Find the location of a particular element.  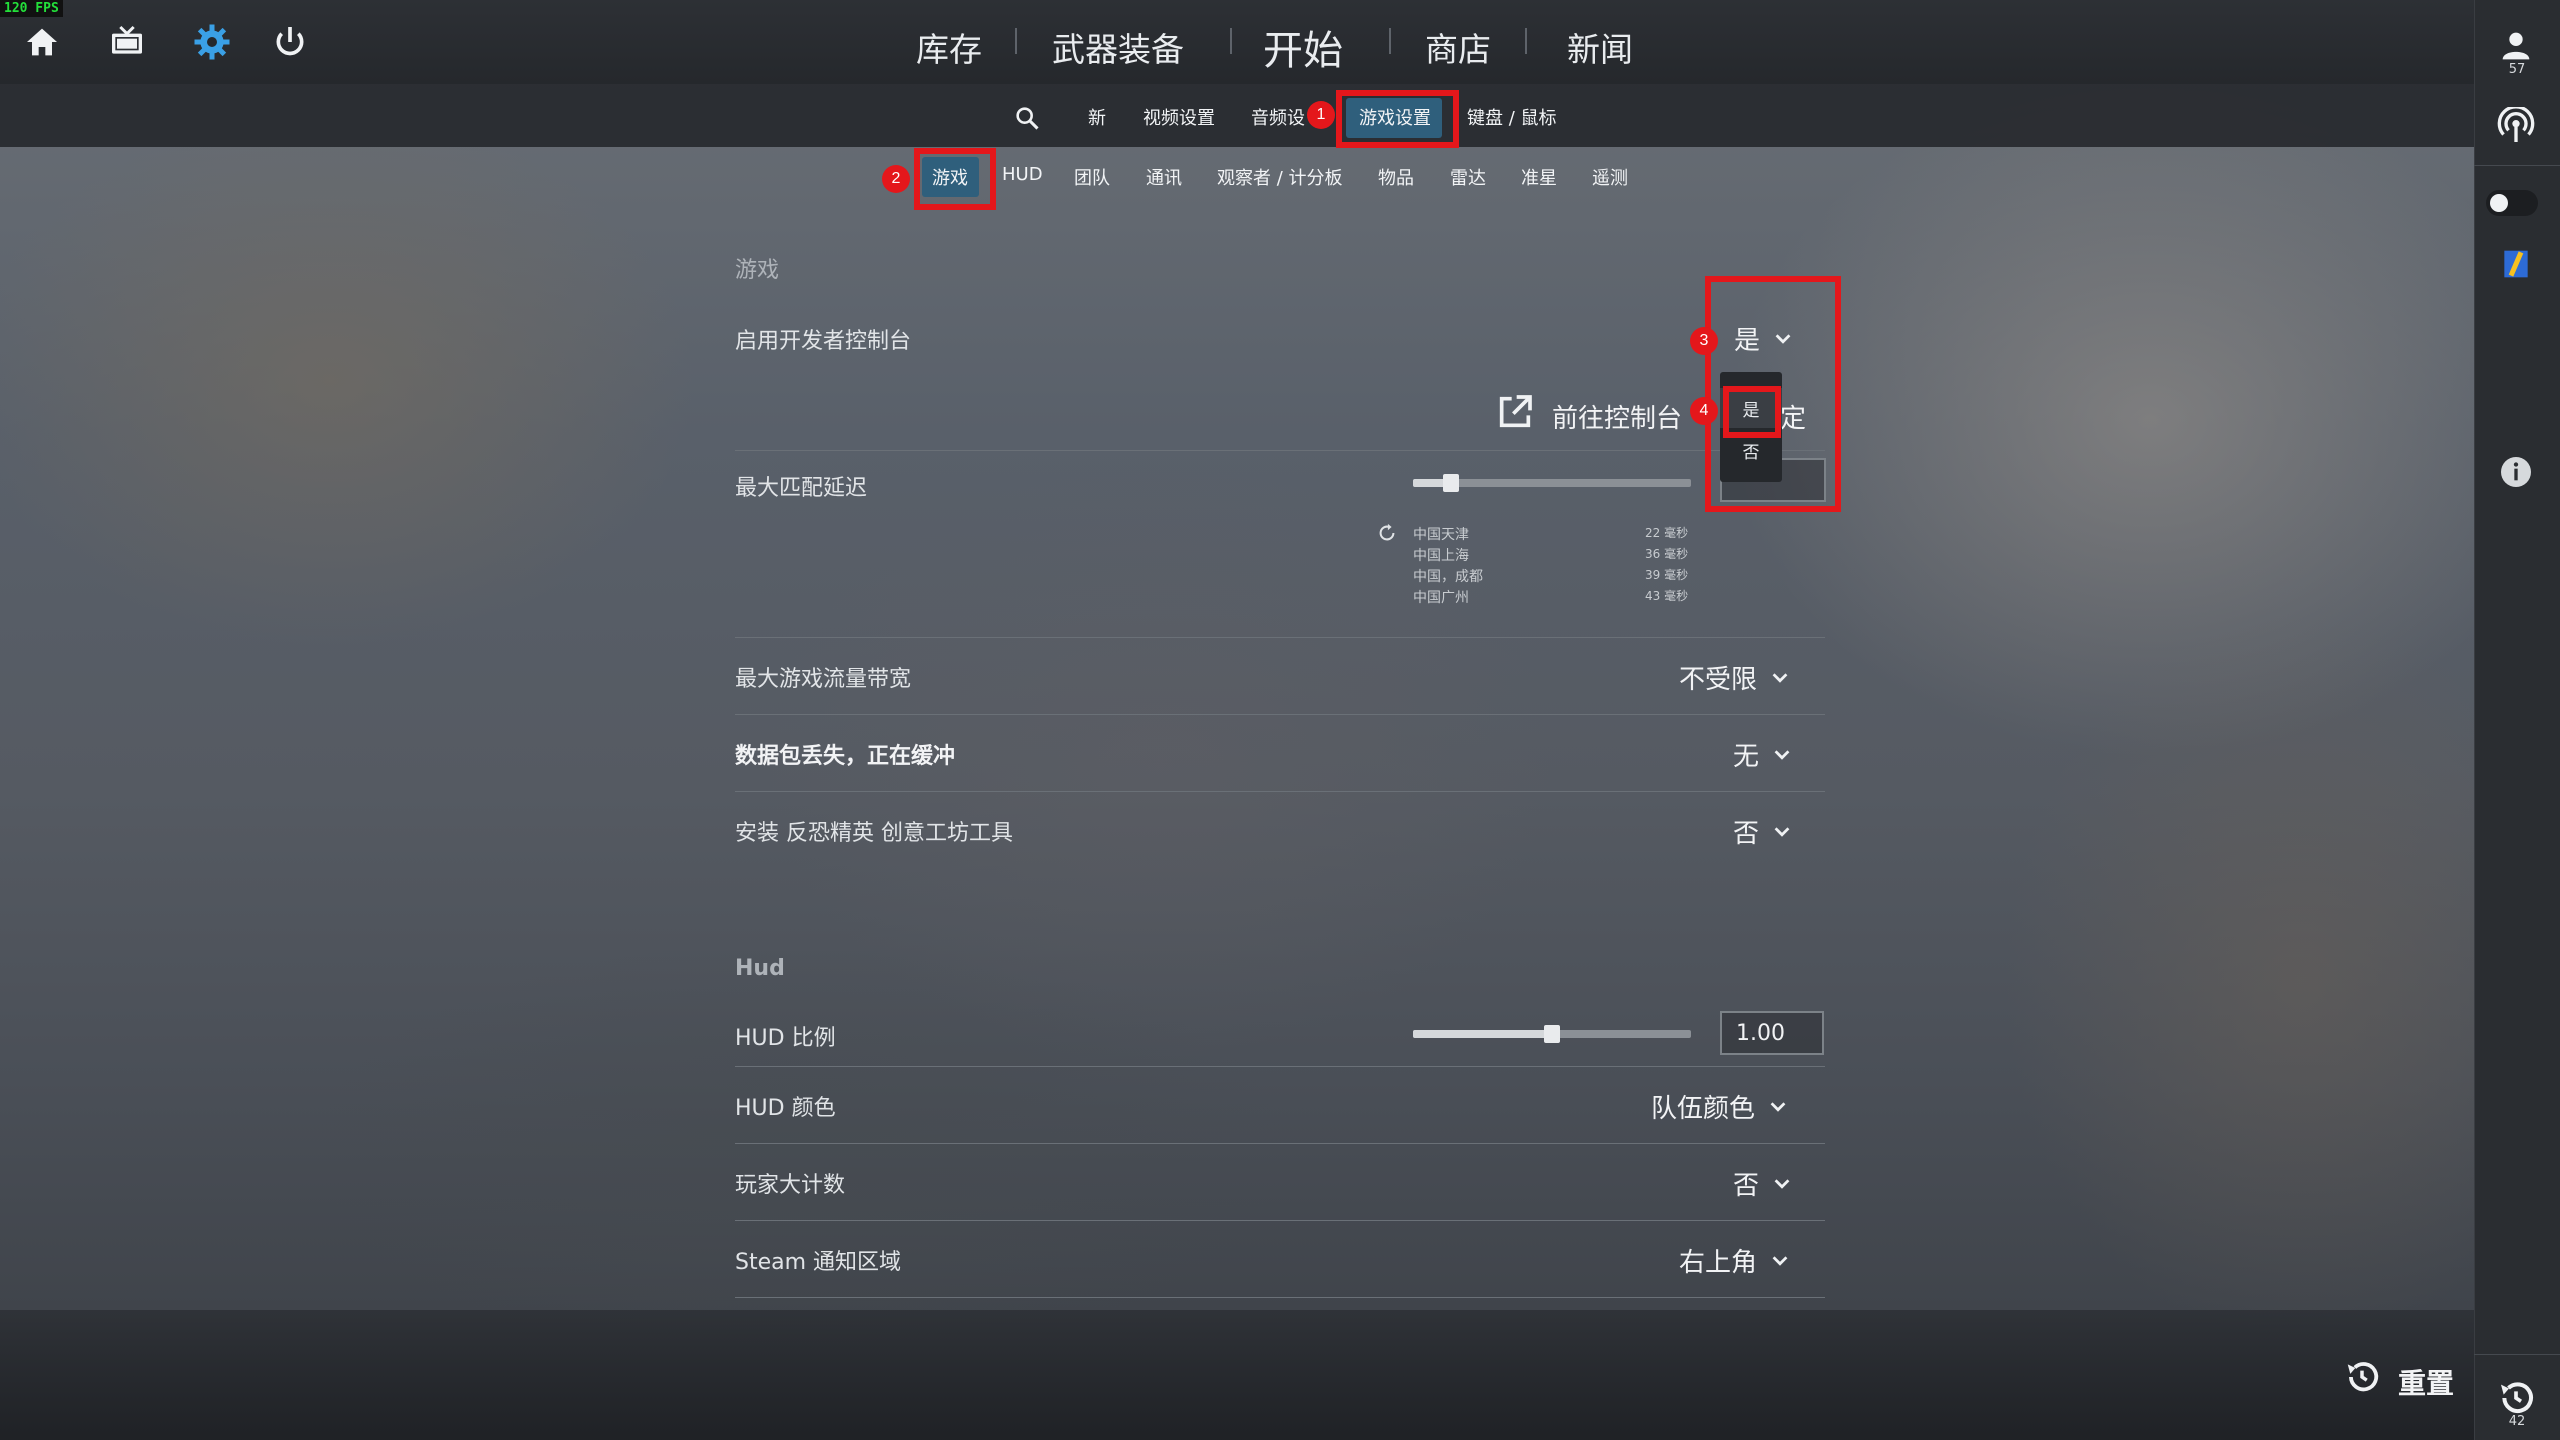

refresh-icon is located at coordinates (1387, 533).